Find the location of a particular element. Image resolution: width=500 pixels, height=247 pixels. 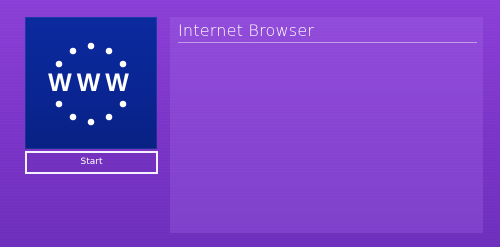

app-title: Internet Browser is located at coordinates (246, 30).